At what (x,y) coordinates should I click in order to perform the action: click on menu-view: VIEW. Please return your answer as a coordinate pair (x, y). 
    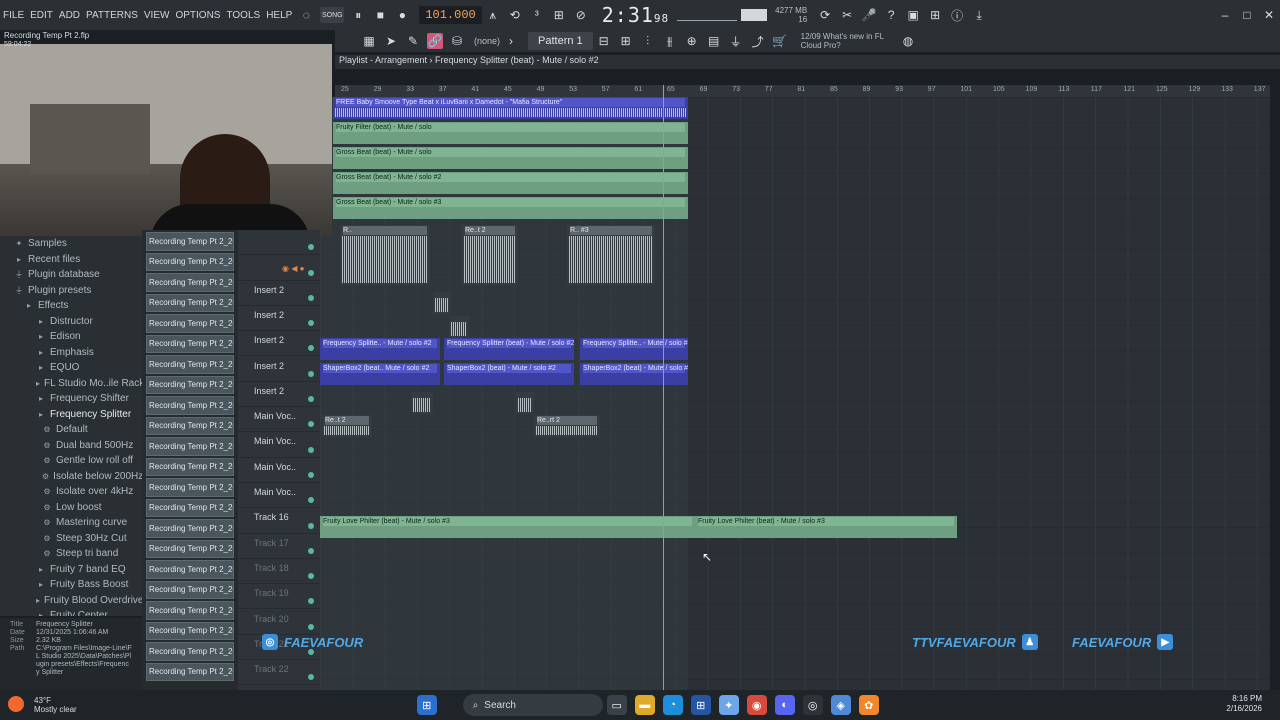
    Looking at the image, I should click on (157, 15).